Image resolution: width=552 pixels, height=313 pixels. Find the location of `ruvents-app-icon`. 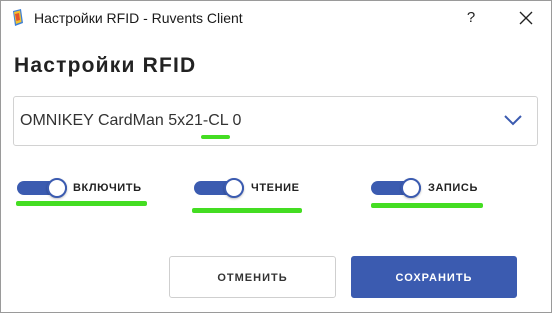

ruvents-app-icon is located at coordinates (18, 17).